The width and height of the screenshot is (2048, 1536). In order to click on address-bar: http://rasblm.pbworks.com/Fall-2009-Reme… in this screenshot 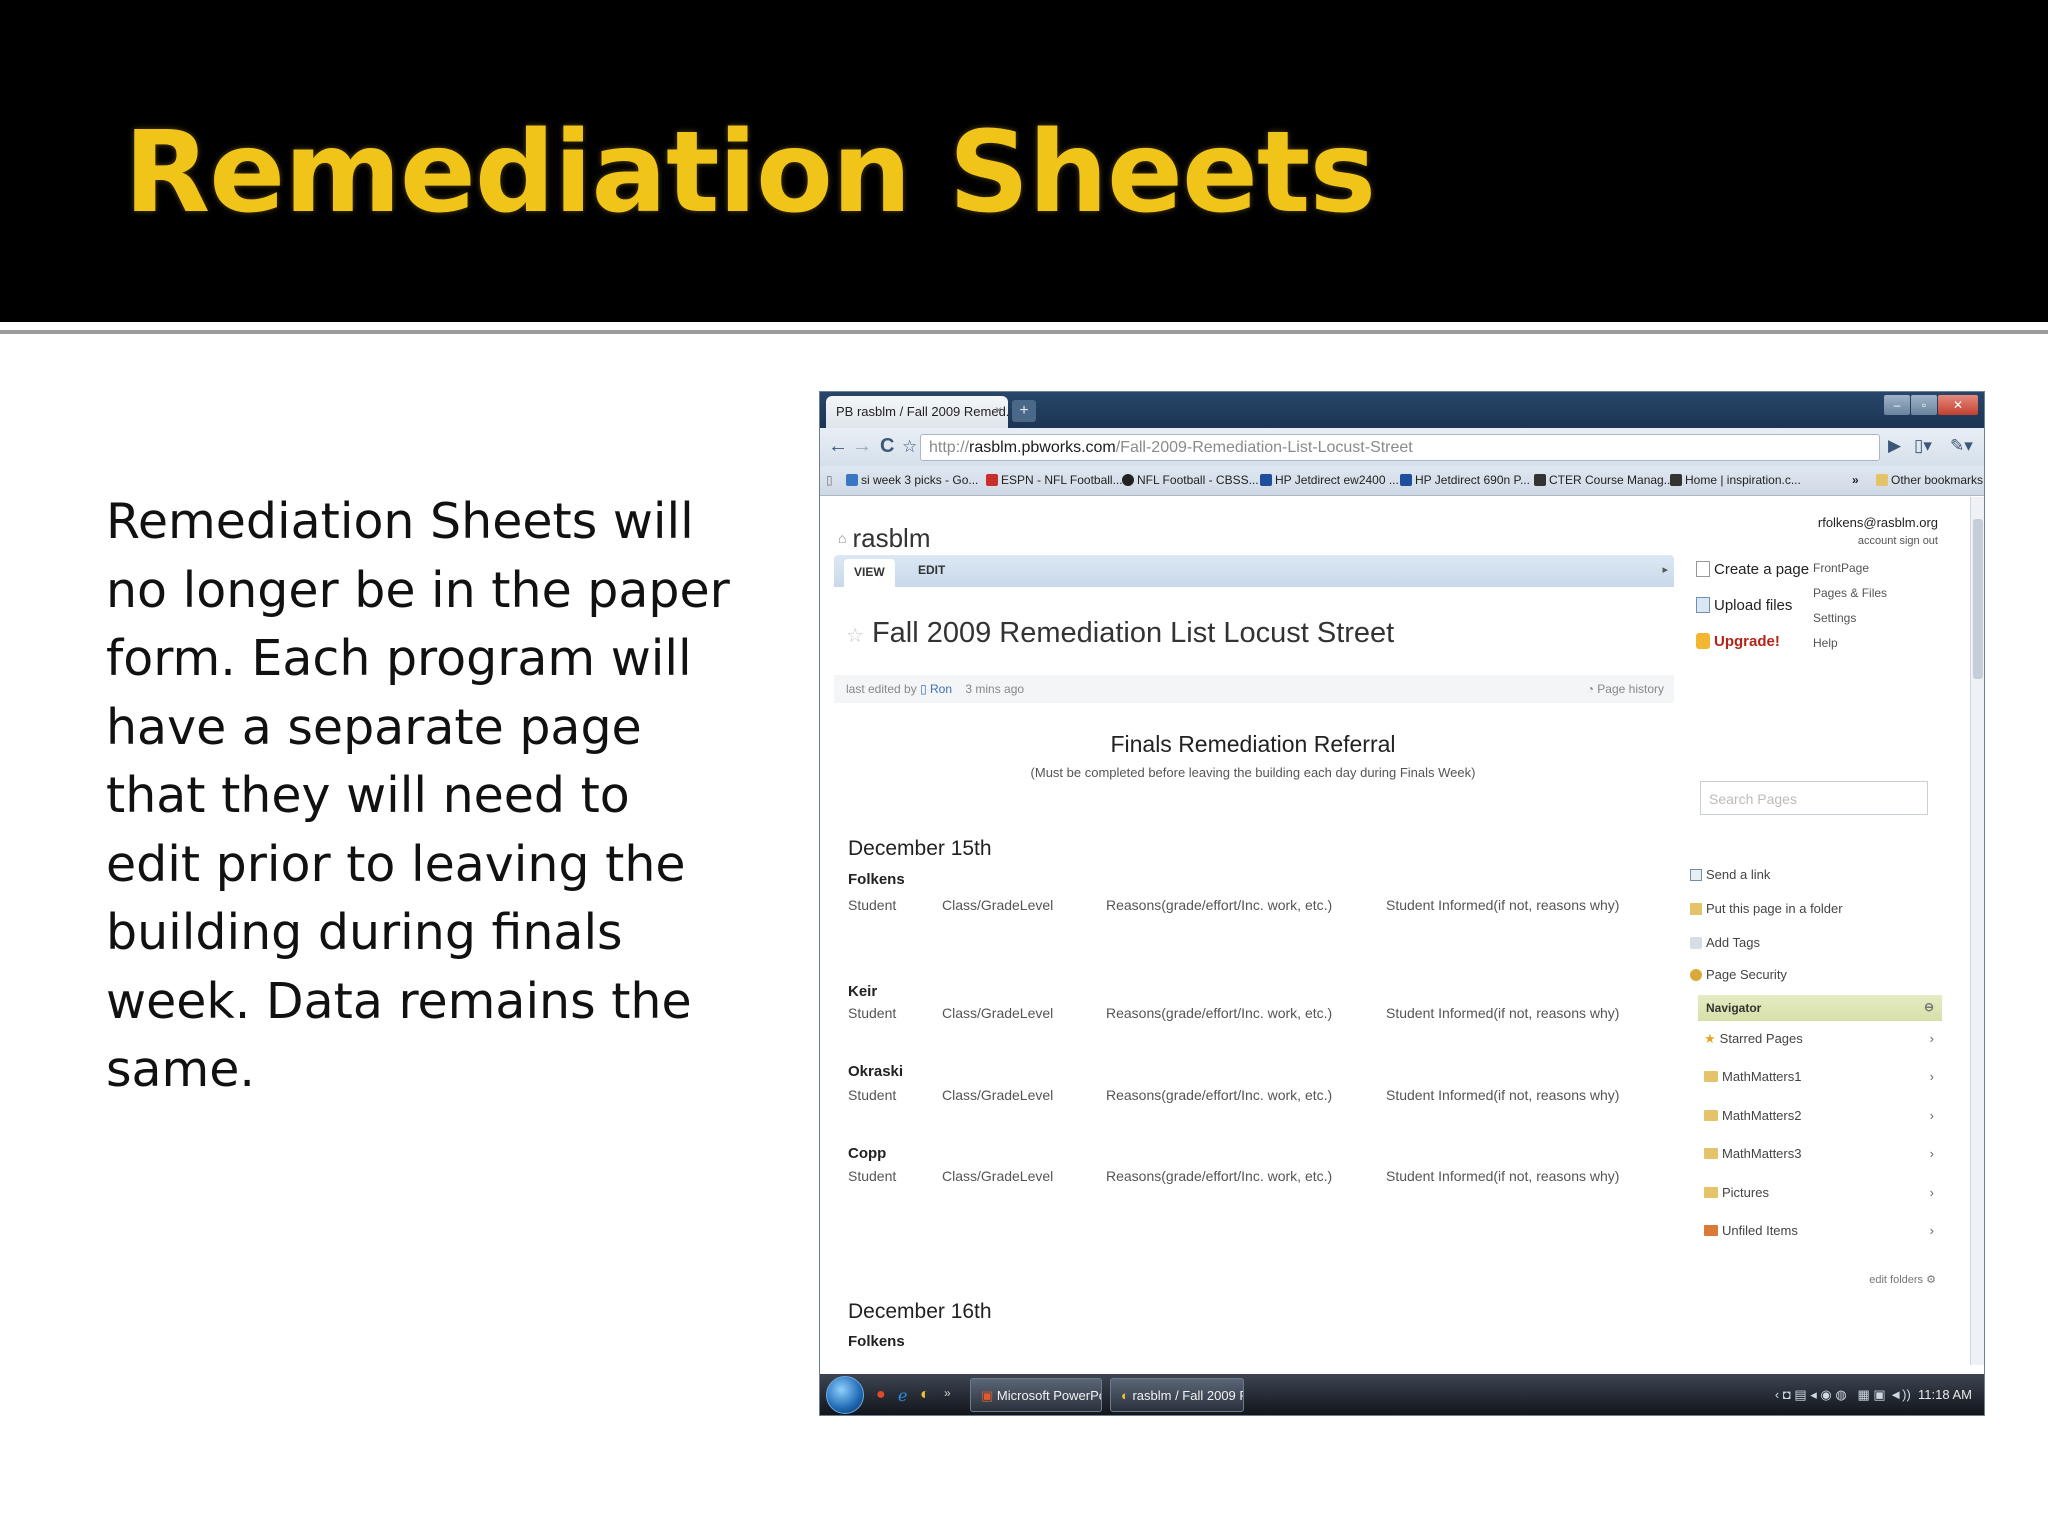, I will do `click(1400, 447)`.